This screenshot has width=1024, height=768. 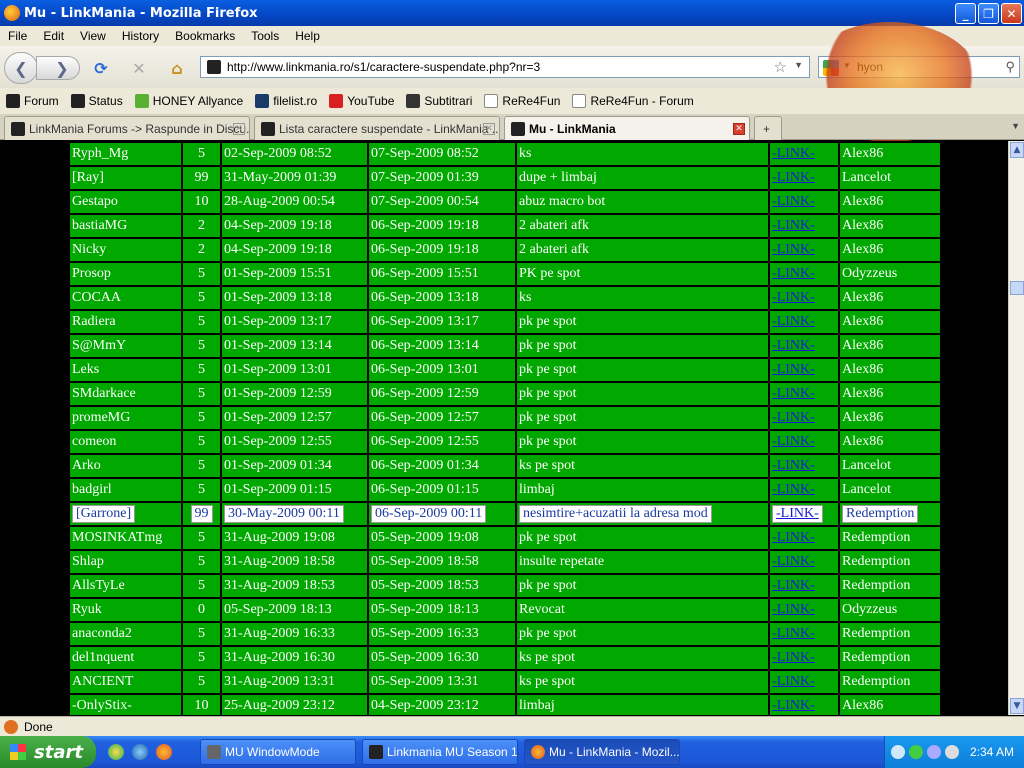 I want to click on close-button: ✕, so click(x=1011, y=13).